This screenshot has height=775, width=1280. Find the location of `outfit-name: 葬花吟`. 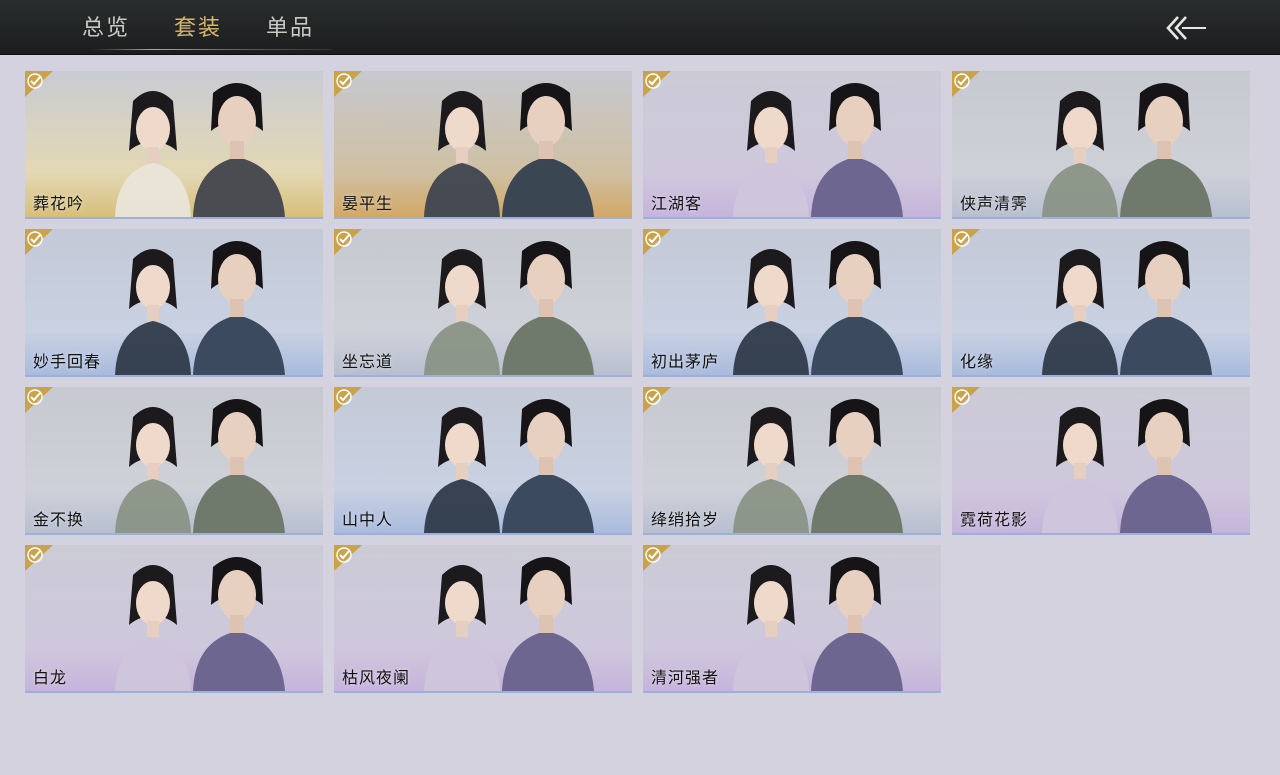

outfit-name: 葬花吟 is located at coordinates (59, 203).